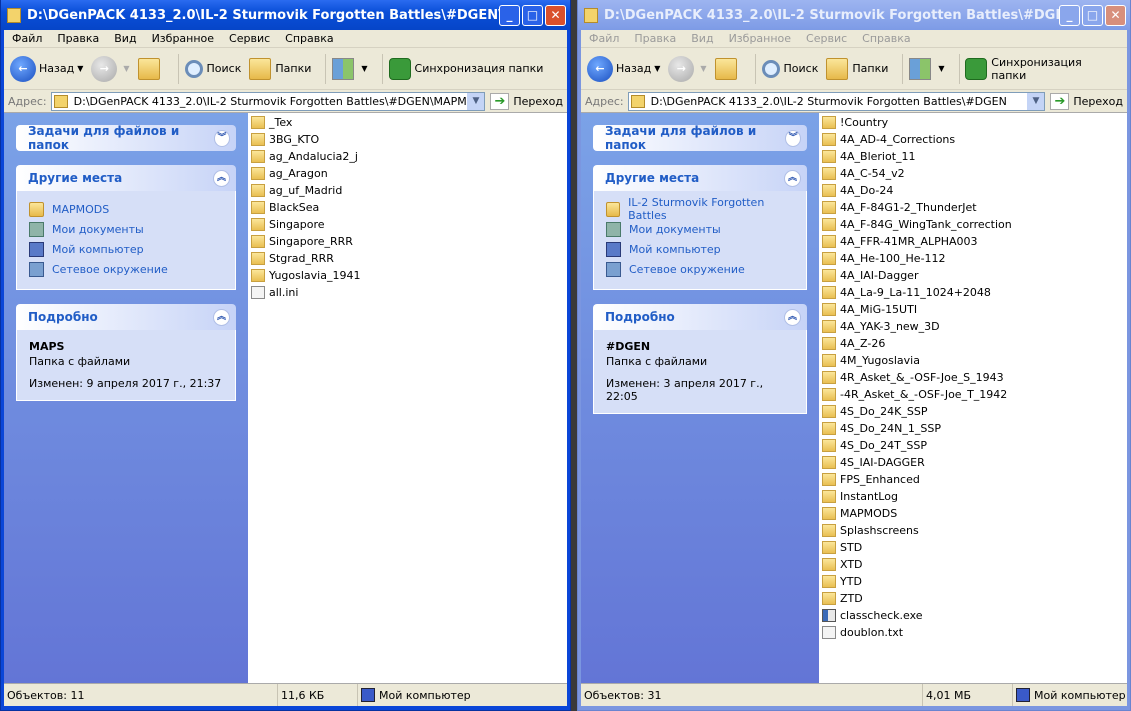 This screenshot has width=1131, height=711. Describe the element at coordinates (973, 428) in the screenshot. I see `file-list-item: 4S_Do_24N_1_SSP` at that location.